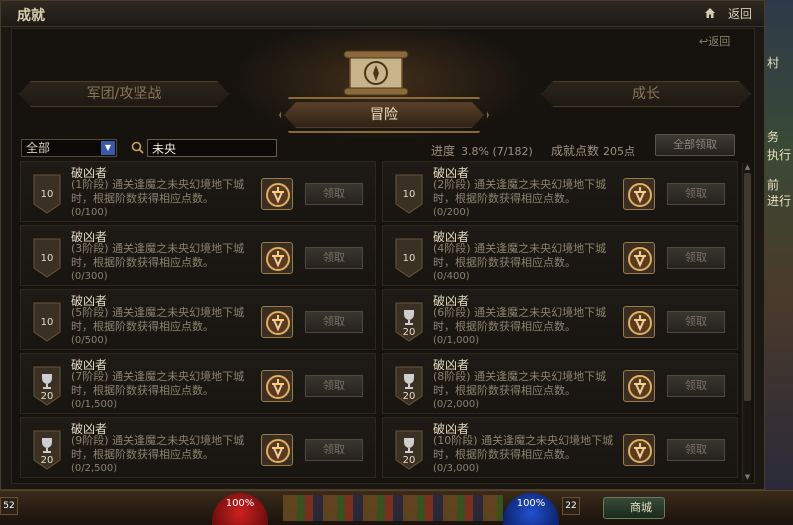  I want to click on scroll-down-icon: ▼, so click(747, 477).